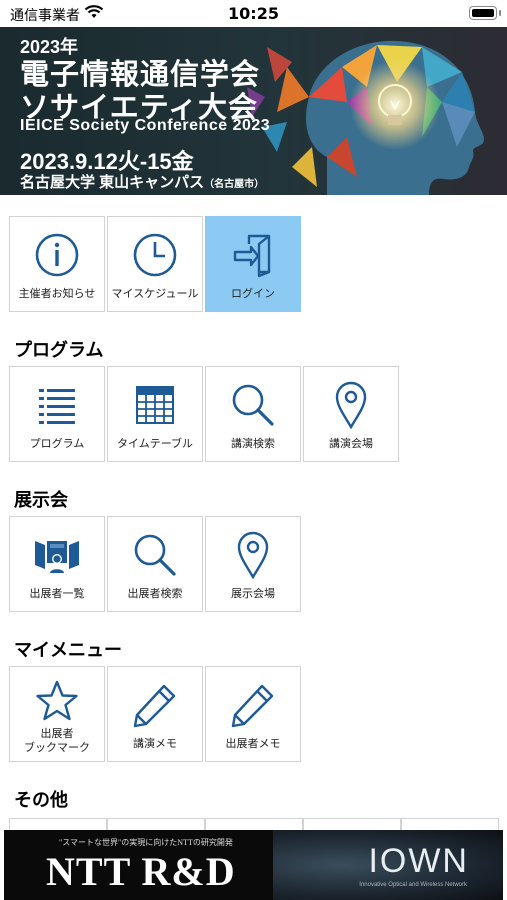 This screenshot has height=900, width=507. I want to click on exhibitor-list-button: 出展者一覧, so click(57, 564).